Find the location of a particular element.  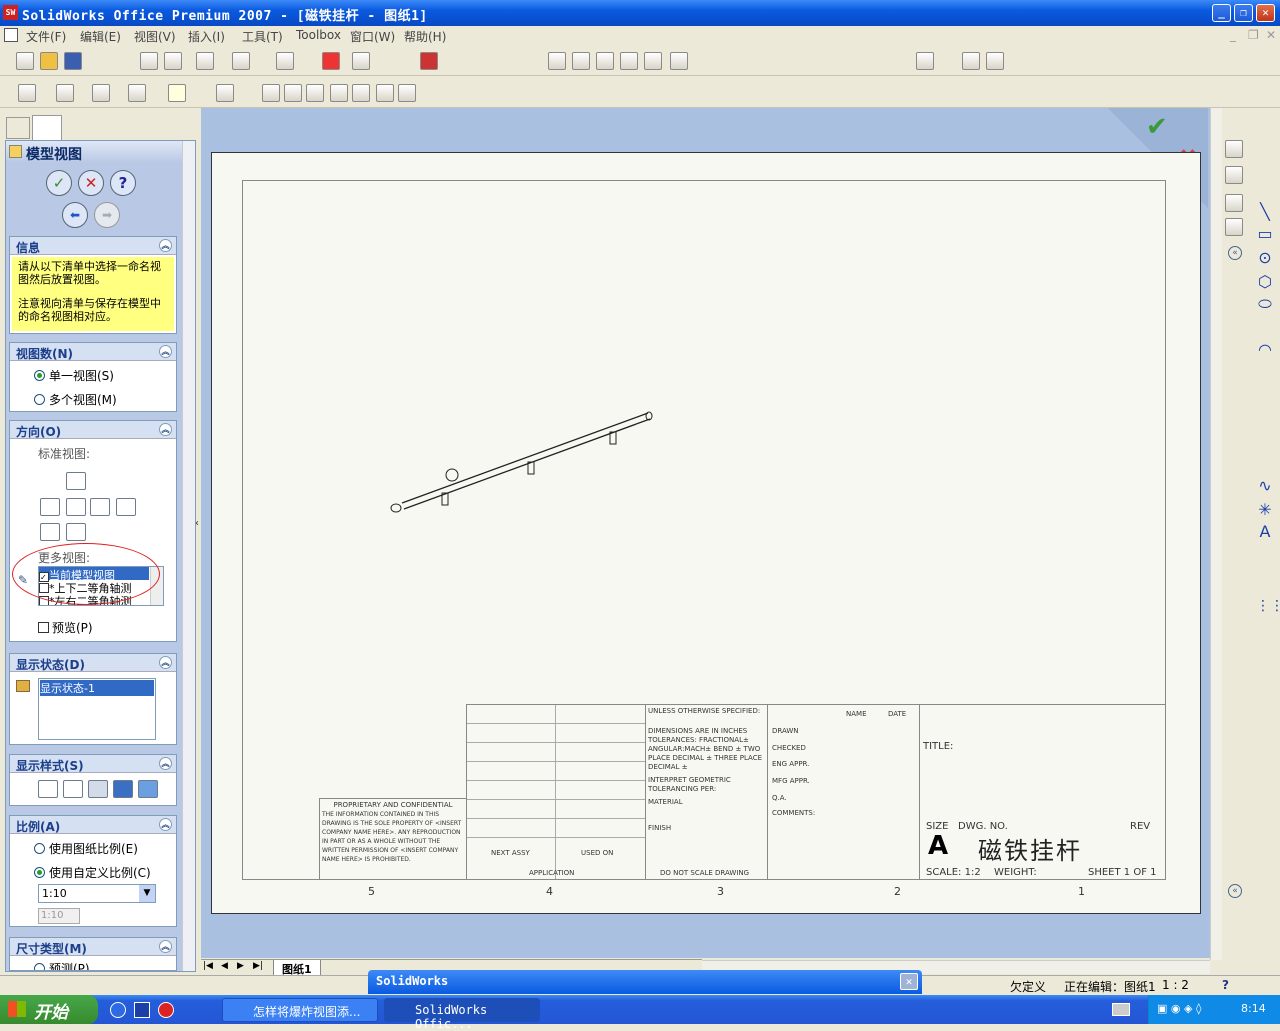

keyboard-icon is located at coordinates (1121, 1009).